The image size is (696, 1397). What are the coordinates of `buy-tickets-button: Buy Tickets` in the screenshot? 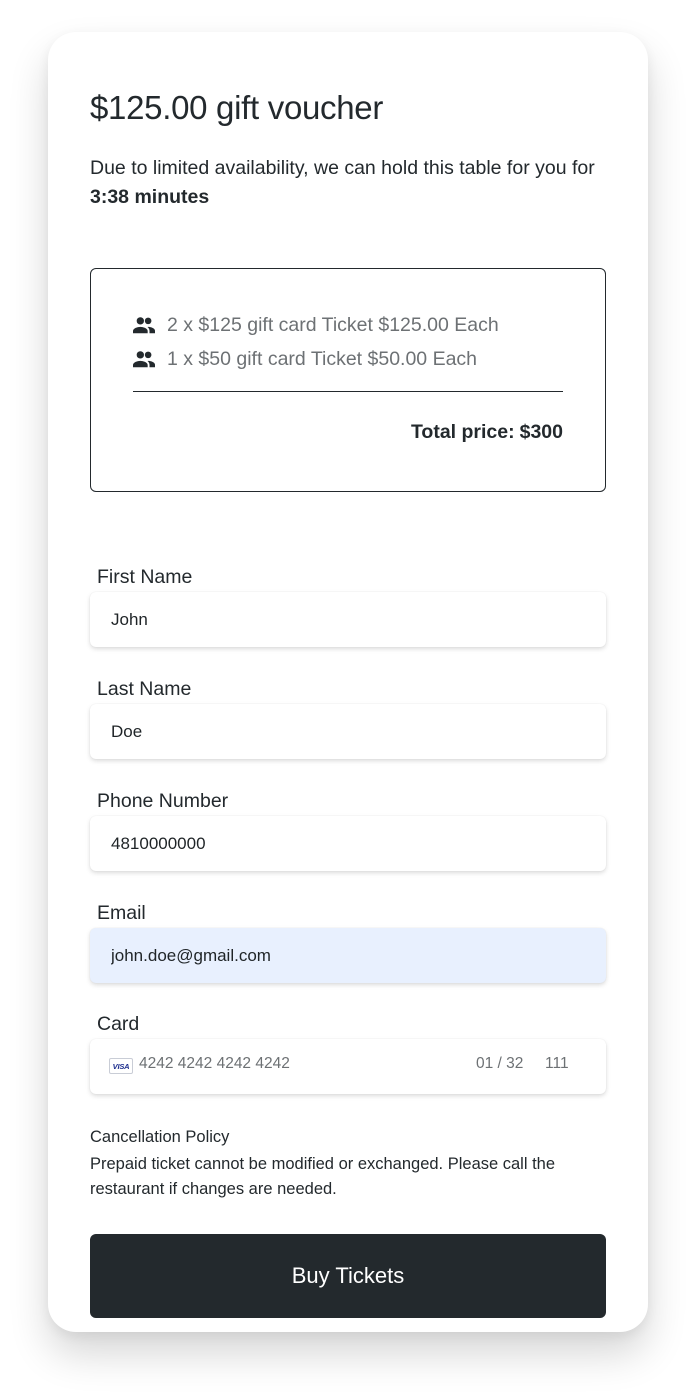 It's located at (348, 1276).